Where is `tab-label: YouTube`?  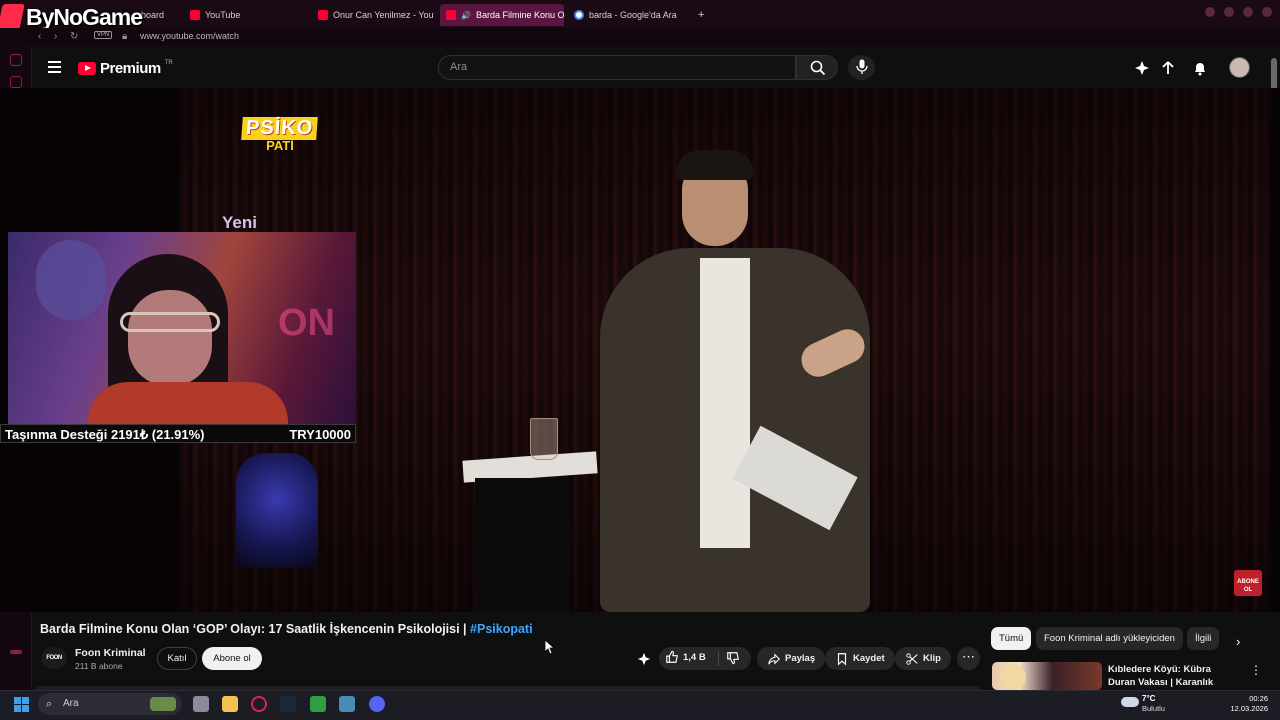 tab-label: YouTube is located at coordinates (223, 15).